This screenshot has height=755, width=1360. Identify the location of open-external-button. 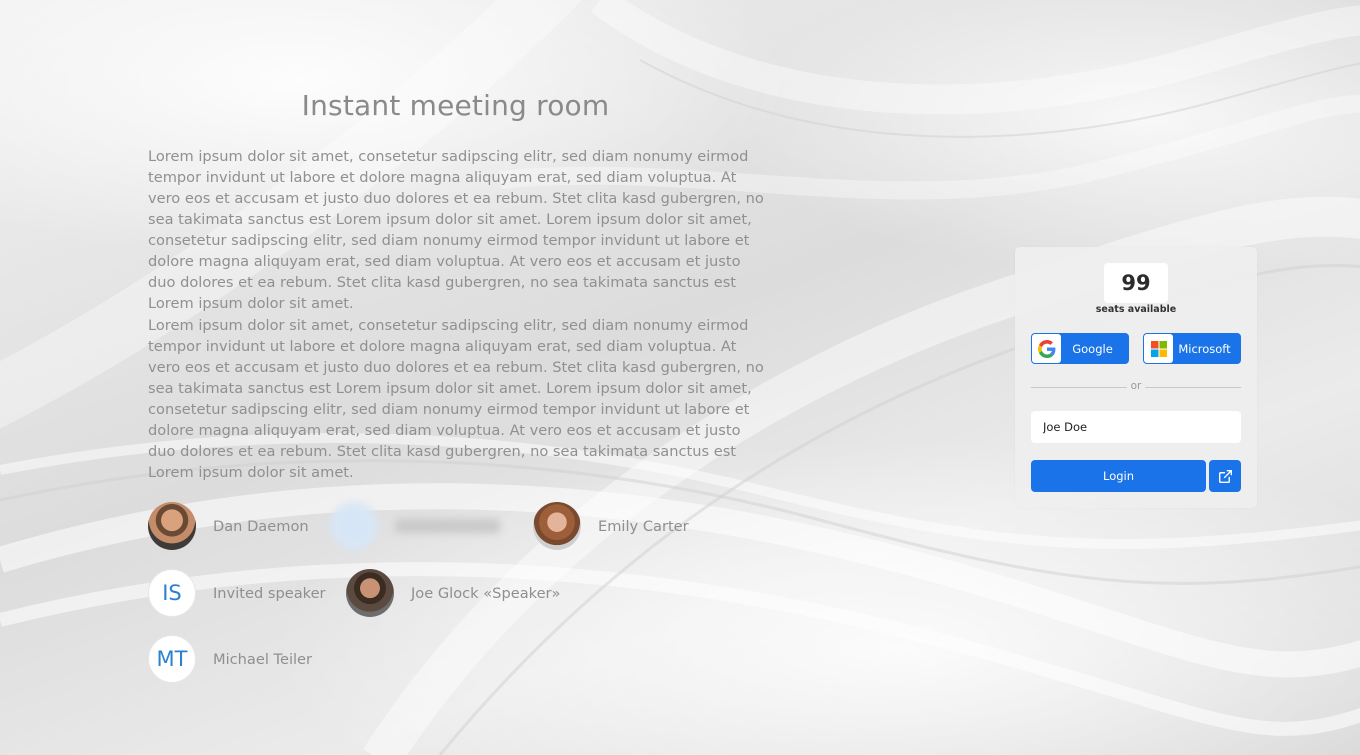
(1225, 476).